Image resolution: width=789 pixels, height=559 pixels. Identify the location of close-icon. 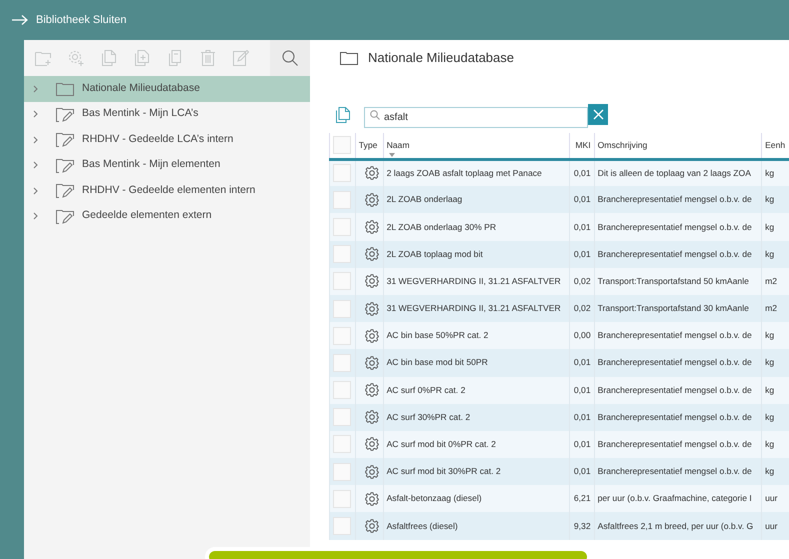
(598, 114).